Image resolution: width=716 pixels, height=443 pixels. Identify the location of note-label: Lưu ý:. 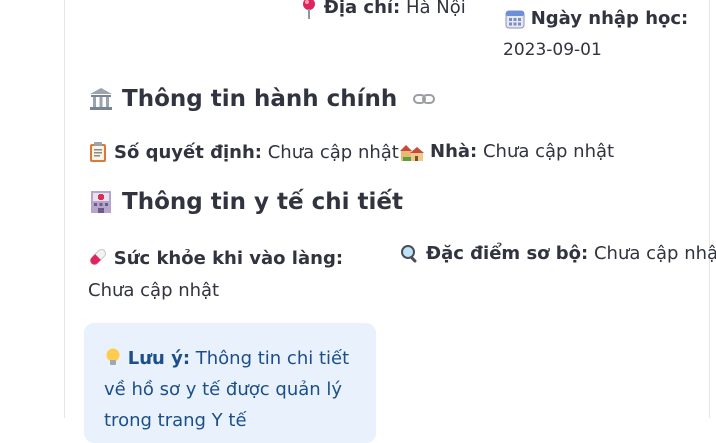
(159, 358).